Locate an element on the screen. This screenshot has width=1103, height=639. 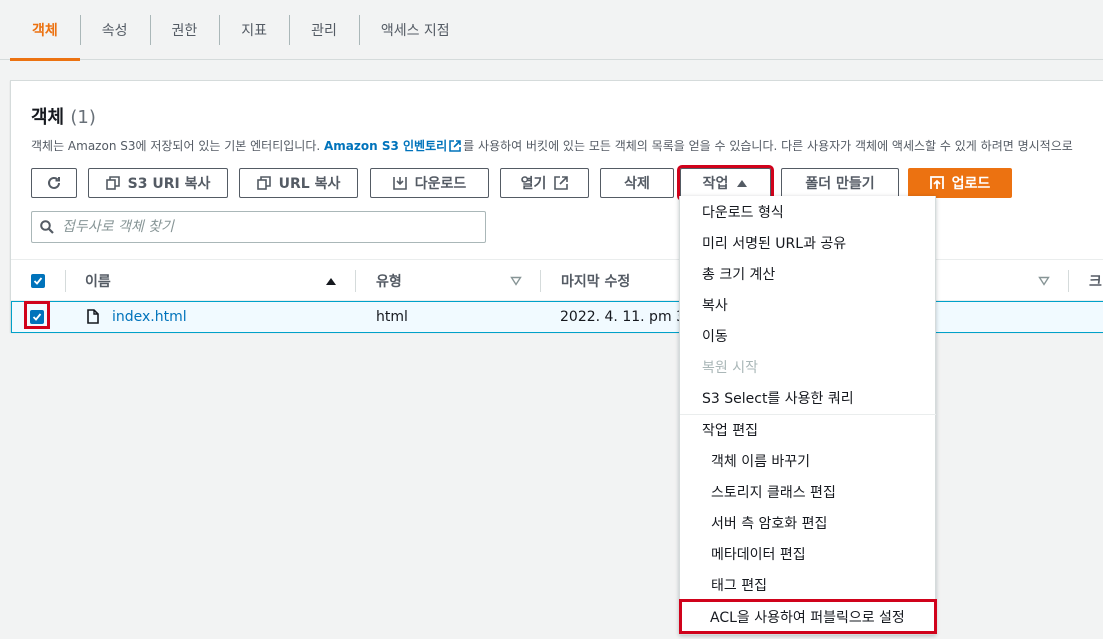
tab-objects: 객체 is located at coordinates (45, 30).